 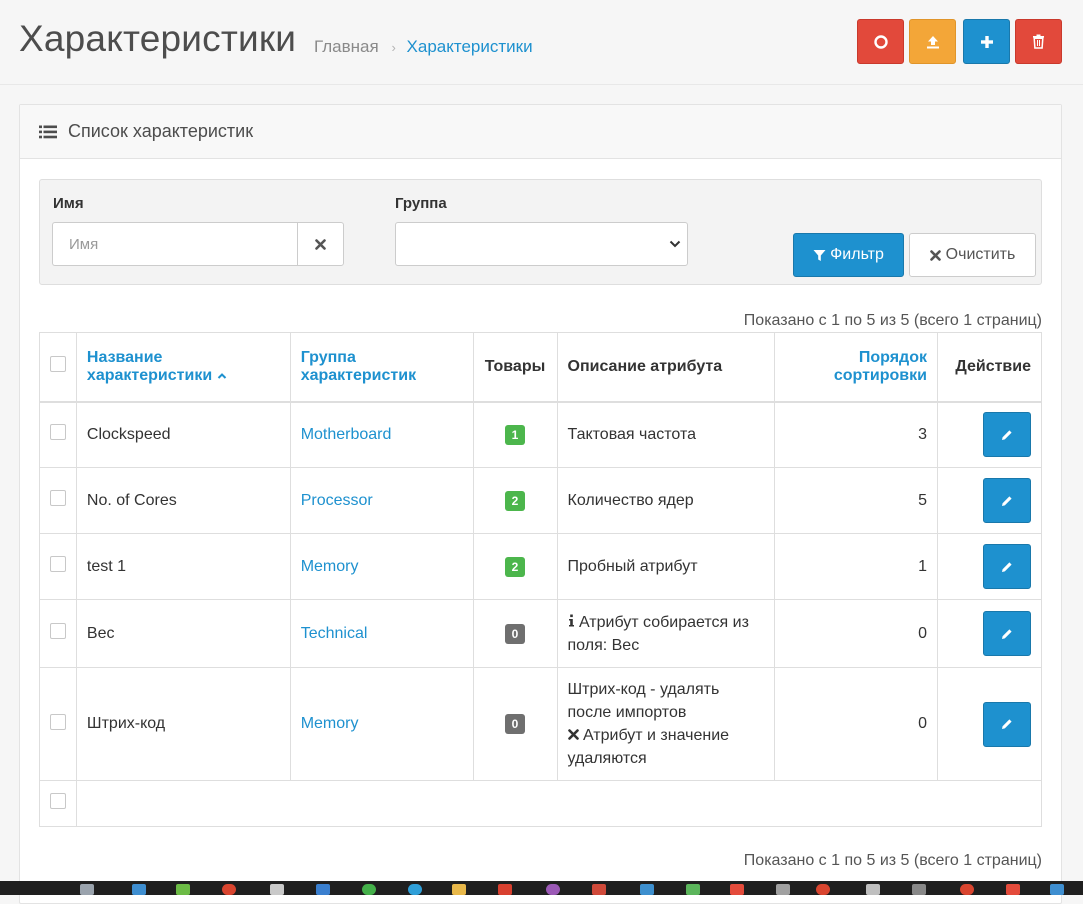 What do you see at coordinates (381, 367) in the screenshot?
I see `column-header-group: Группа характеристик` at bounding box center [381, 367].